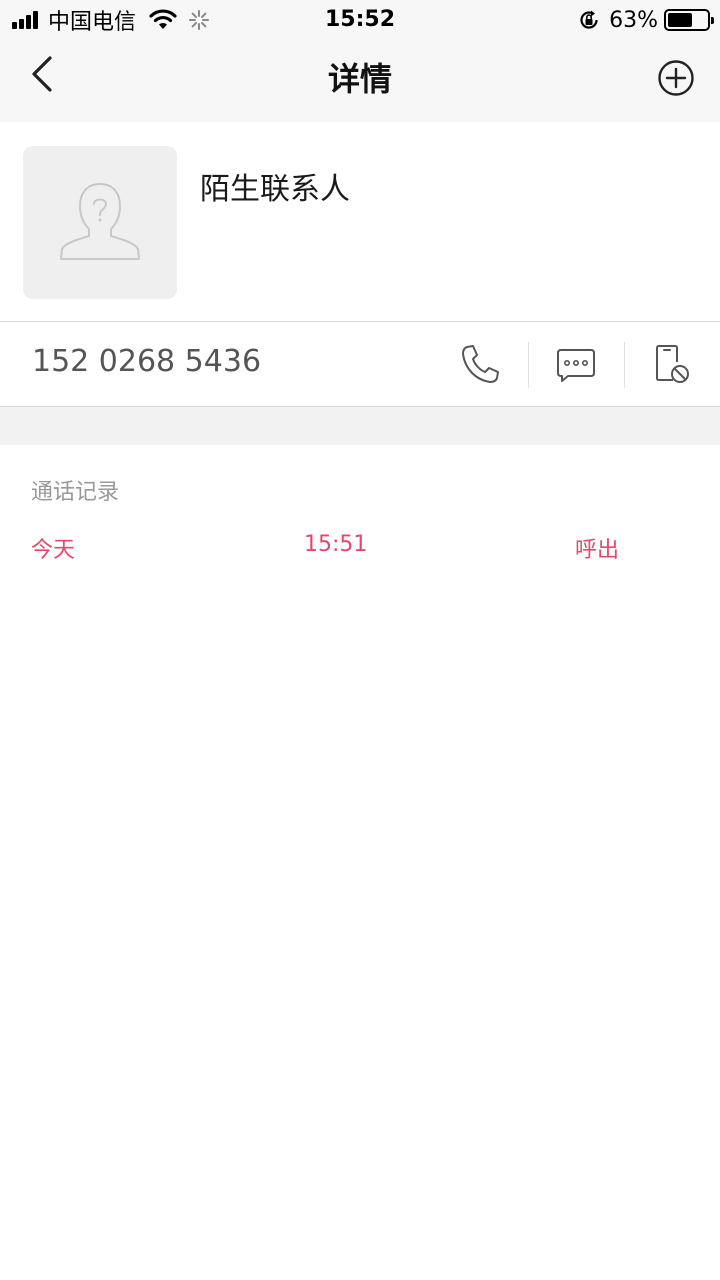 This screenshot has height=1280, width=720. I want to click on message-icon, so click(576, 365).